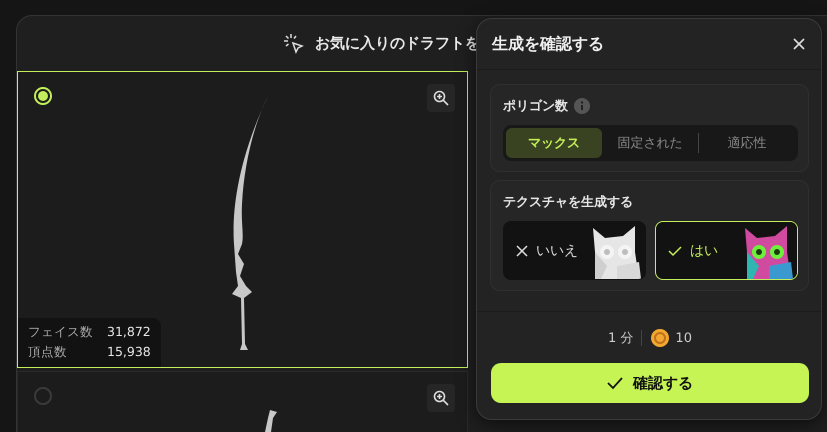 The height and width of the screenshot is (432, 827). Describe the element at coordinates (294, 43) in the screenshot. I see `cursor-click-icon` at that location.